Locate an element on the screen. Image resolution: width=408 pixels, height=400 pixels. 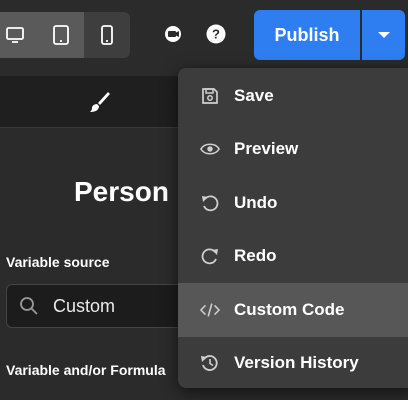
device-switcher is located at coordinates (65, 35).